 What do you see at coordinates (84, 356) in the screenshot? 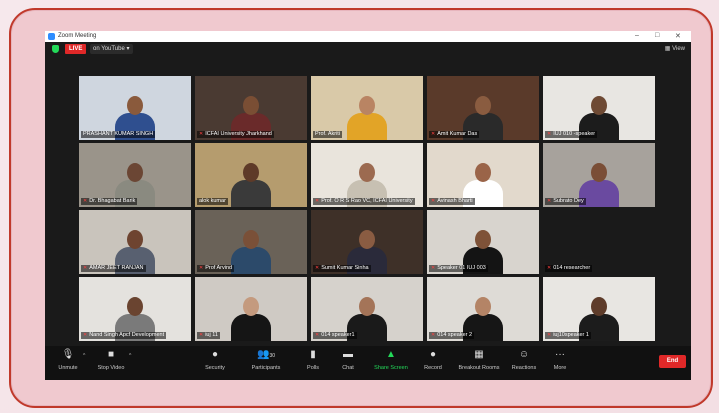
I see `audio-options-chevron-icon: ^` at bounding box center [84, 356].